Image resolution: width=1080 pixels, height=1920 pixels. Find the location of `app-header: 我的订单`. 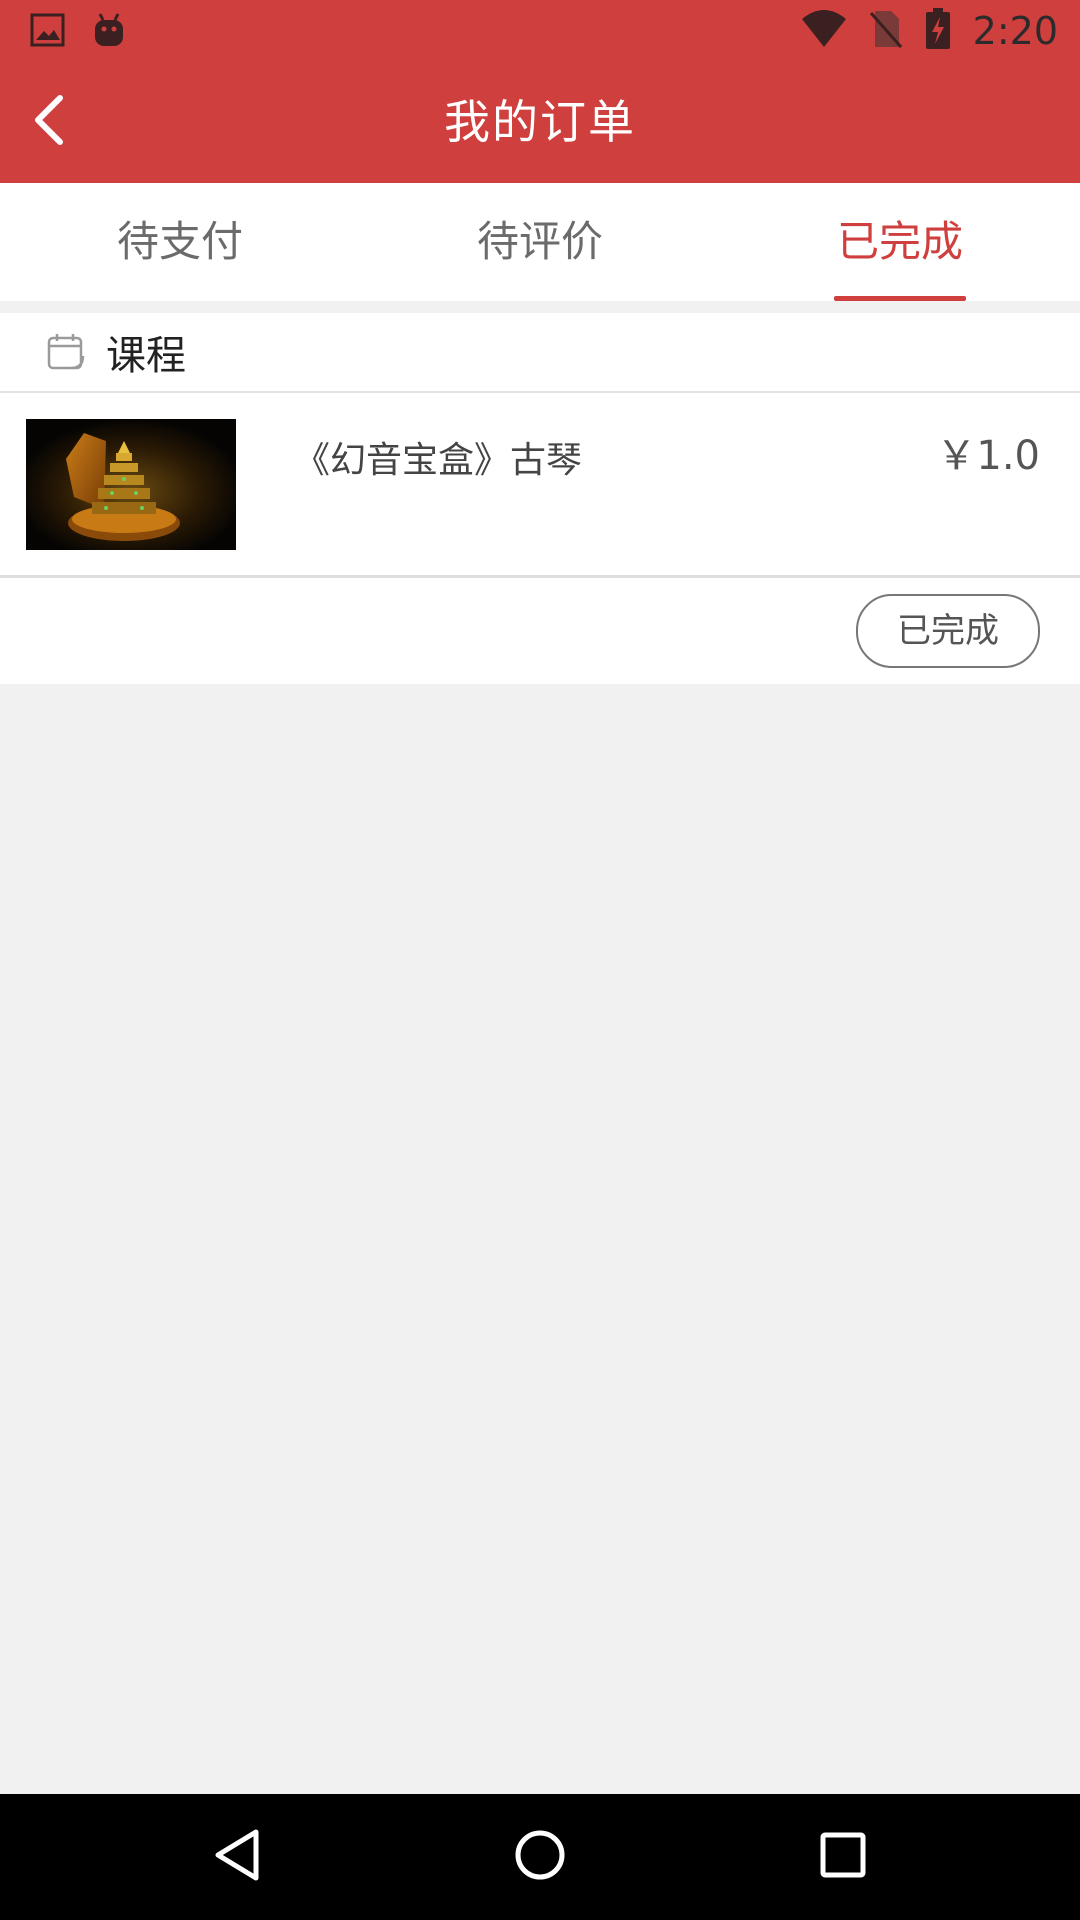

app-header: 我的订单 is located at coordinates (540, 122).